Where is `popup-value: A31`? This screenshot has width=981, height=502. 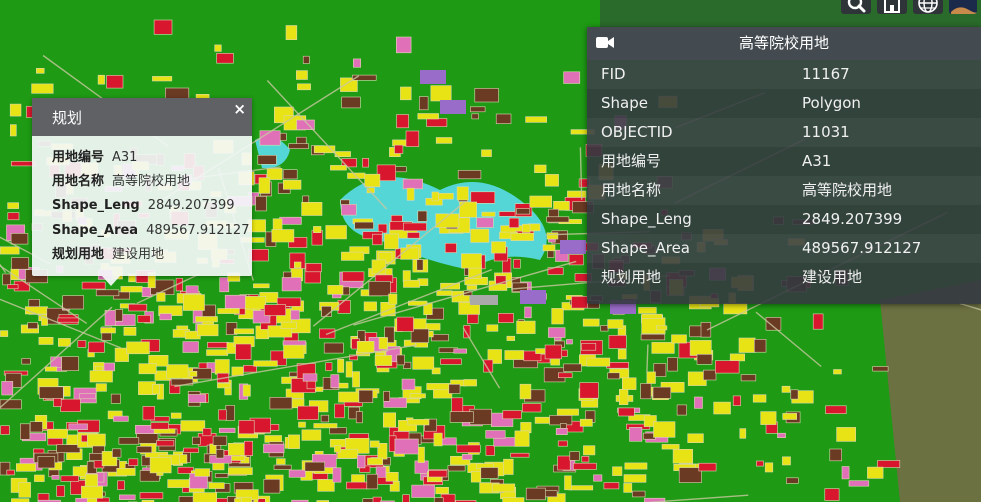 popup-value: A31 is located at coordinates (125, 157).